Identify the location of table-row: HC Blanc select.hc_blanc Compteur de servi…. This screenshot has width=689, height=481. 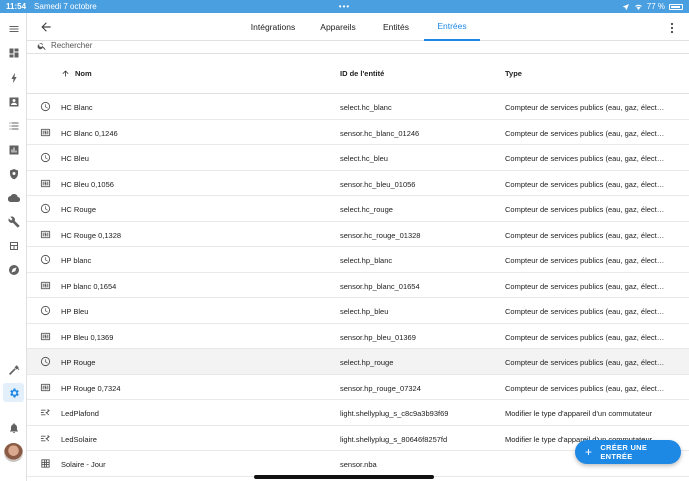
(358, 107).